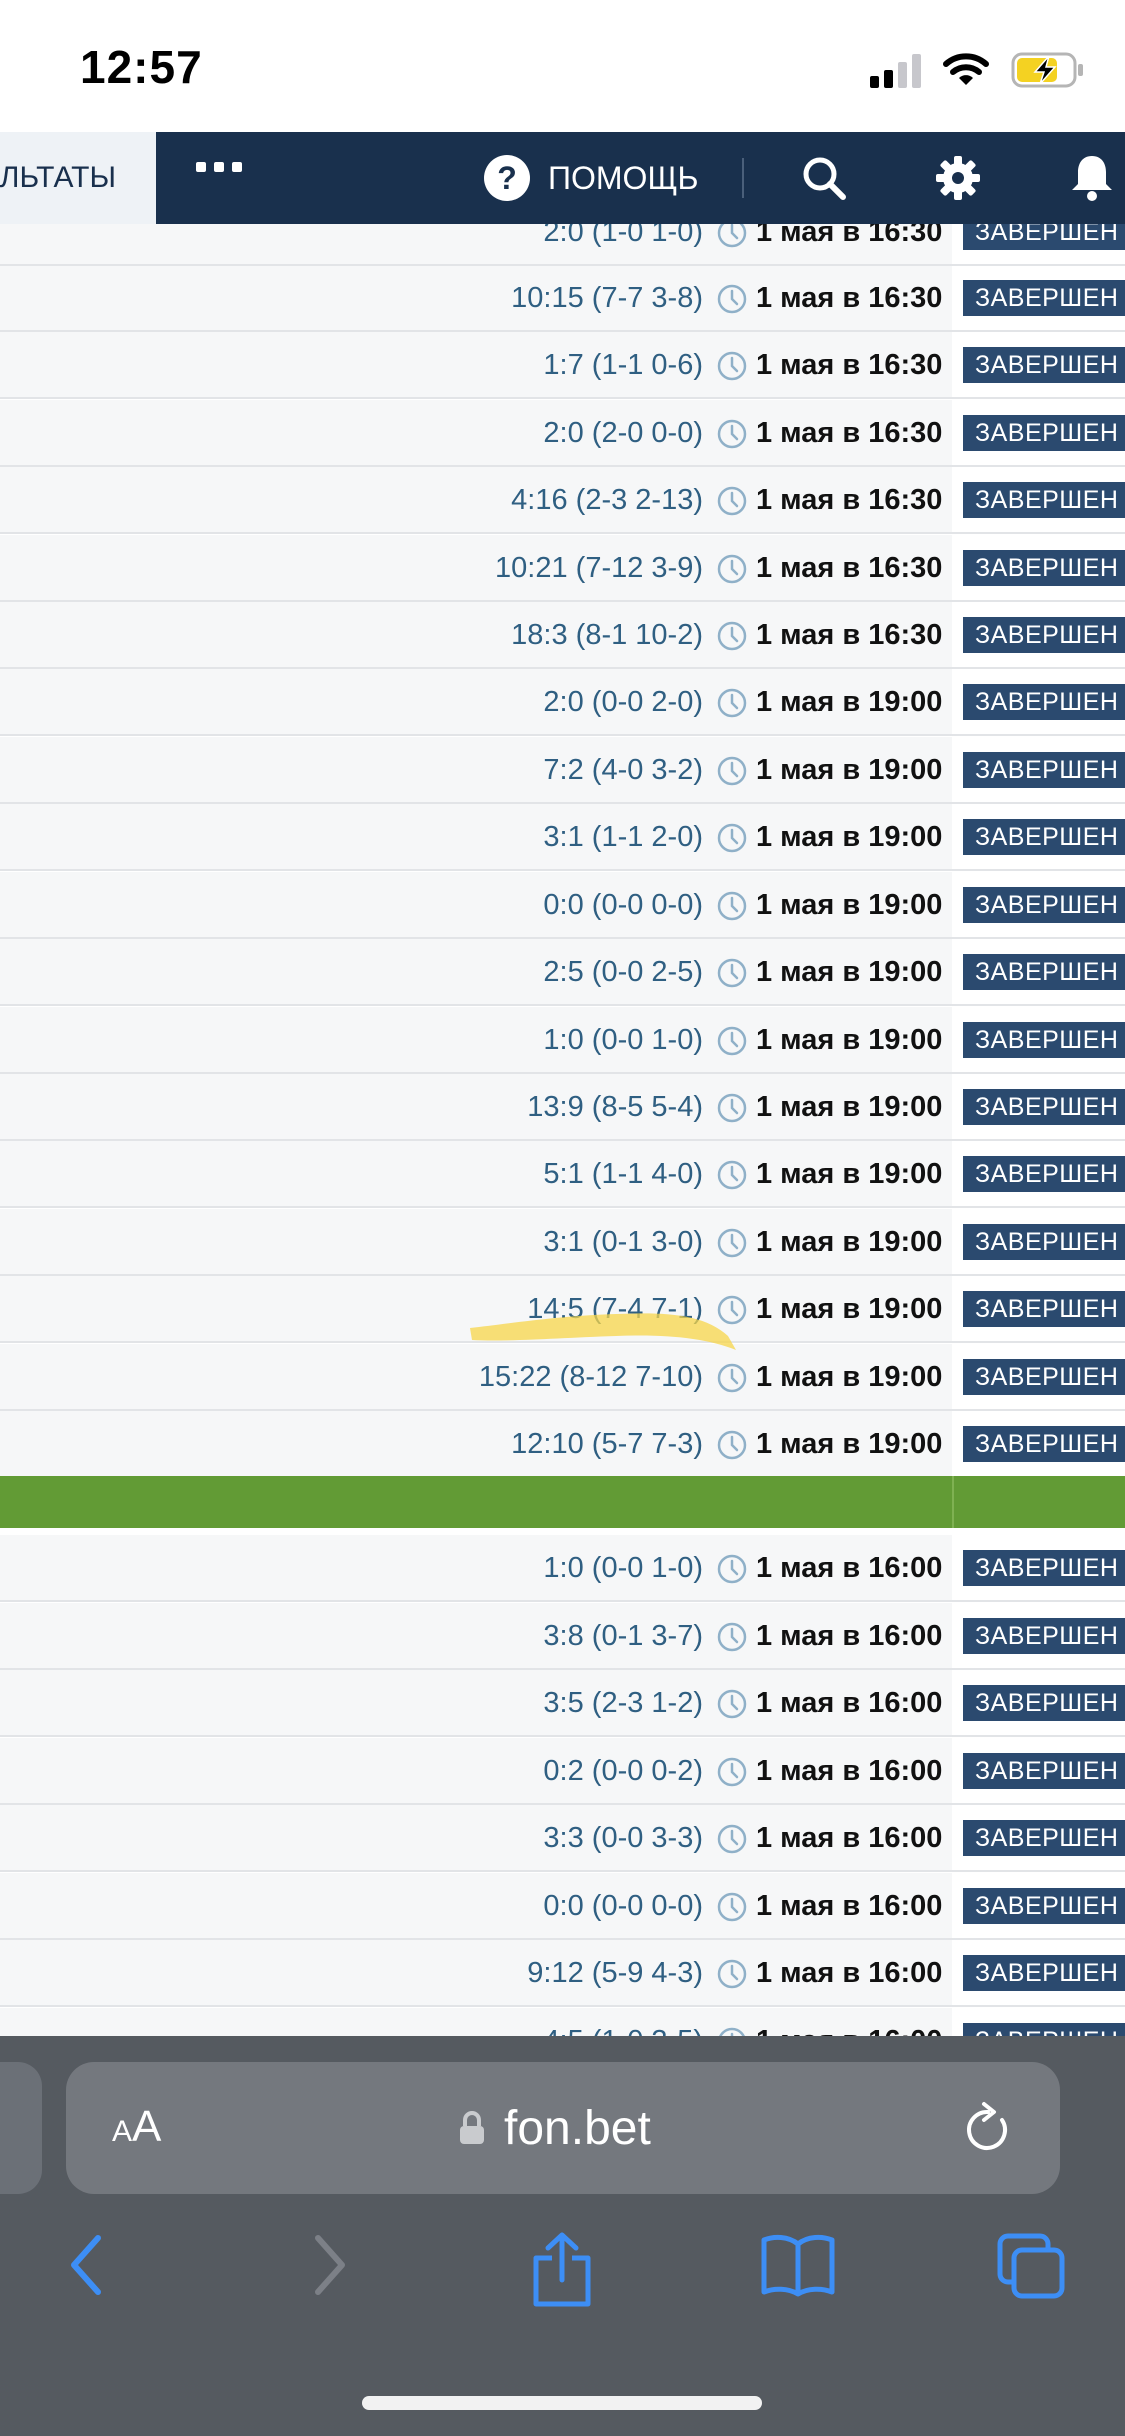 The width and height of the screenshot is (1125, 2436). Describe the element at coordinates (136, 2127) in the screenshot. I see `text-size-button: AA` at that location.